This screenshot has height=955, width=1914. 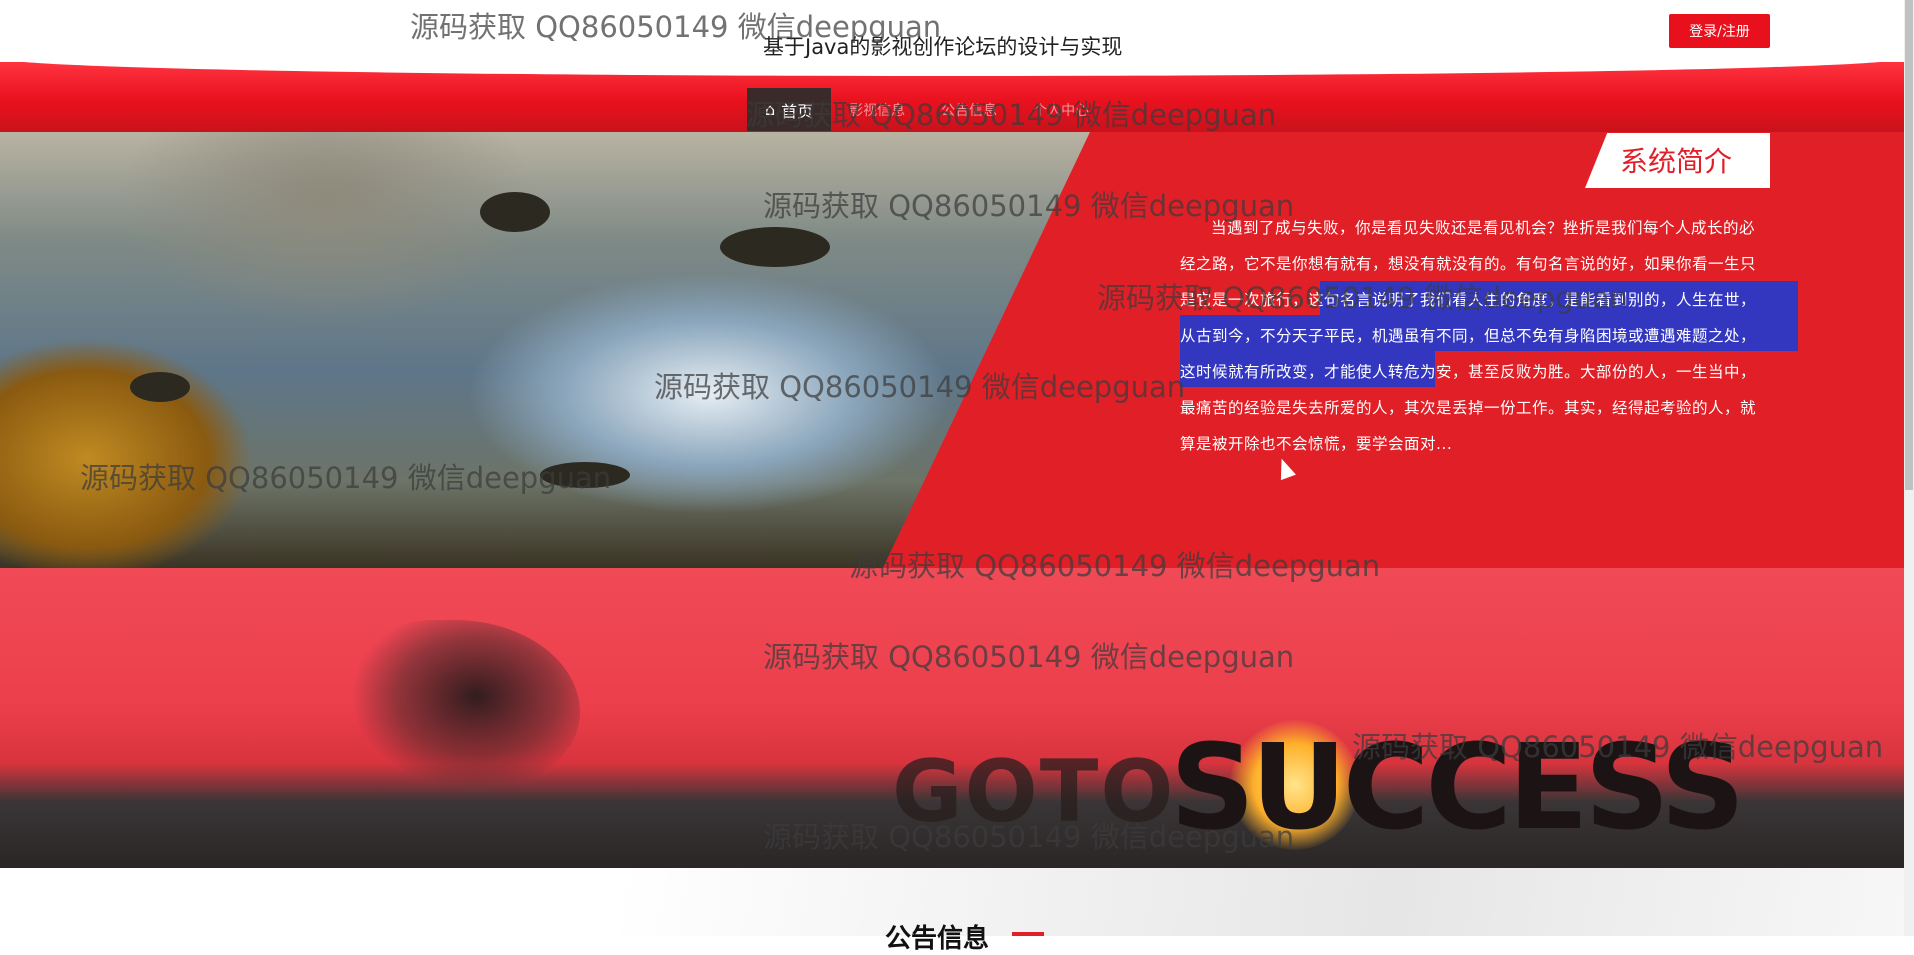 I want to click on site-header: 基于Java的影视创作论坛的设计与实现 登录/注册, so click(x=952, y=32).